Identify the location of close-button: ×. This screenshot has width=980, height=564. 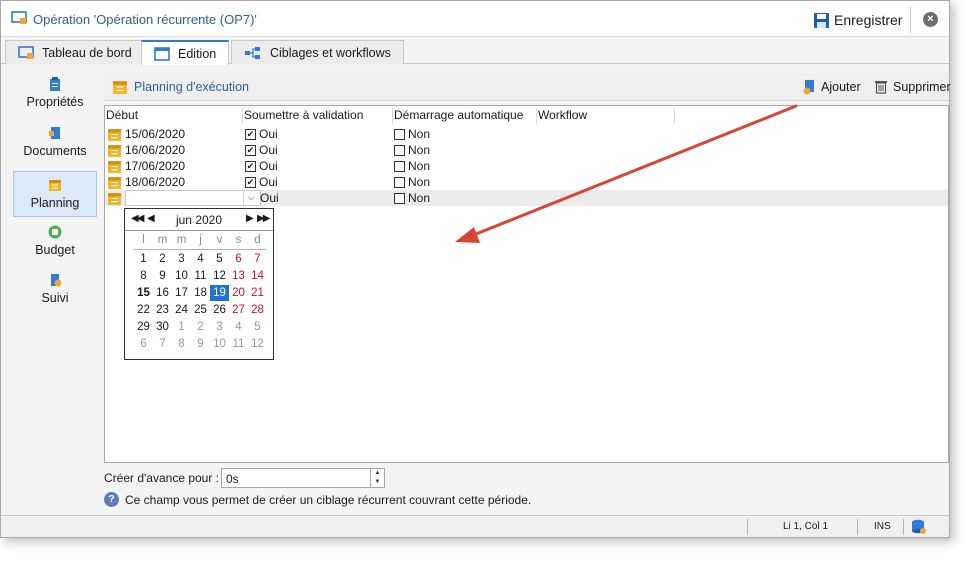
(930, 19).